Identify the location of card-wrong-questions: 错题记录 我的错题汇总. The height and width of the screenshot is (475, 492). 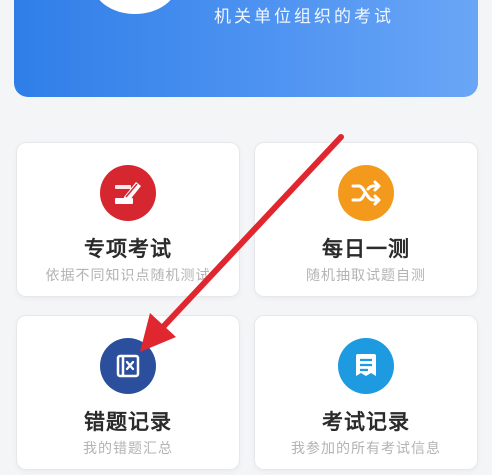
(128, 392).